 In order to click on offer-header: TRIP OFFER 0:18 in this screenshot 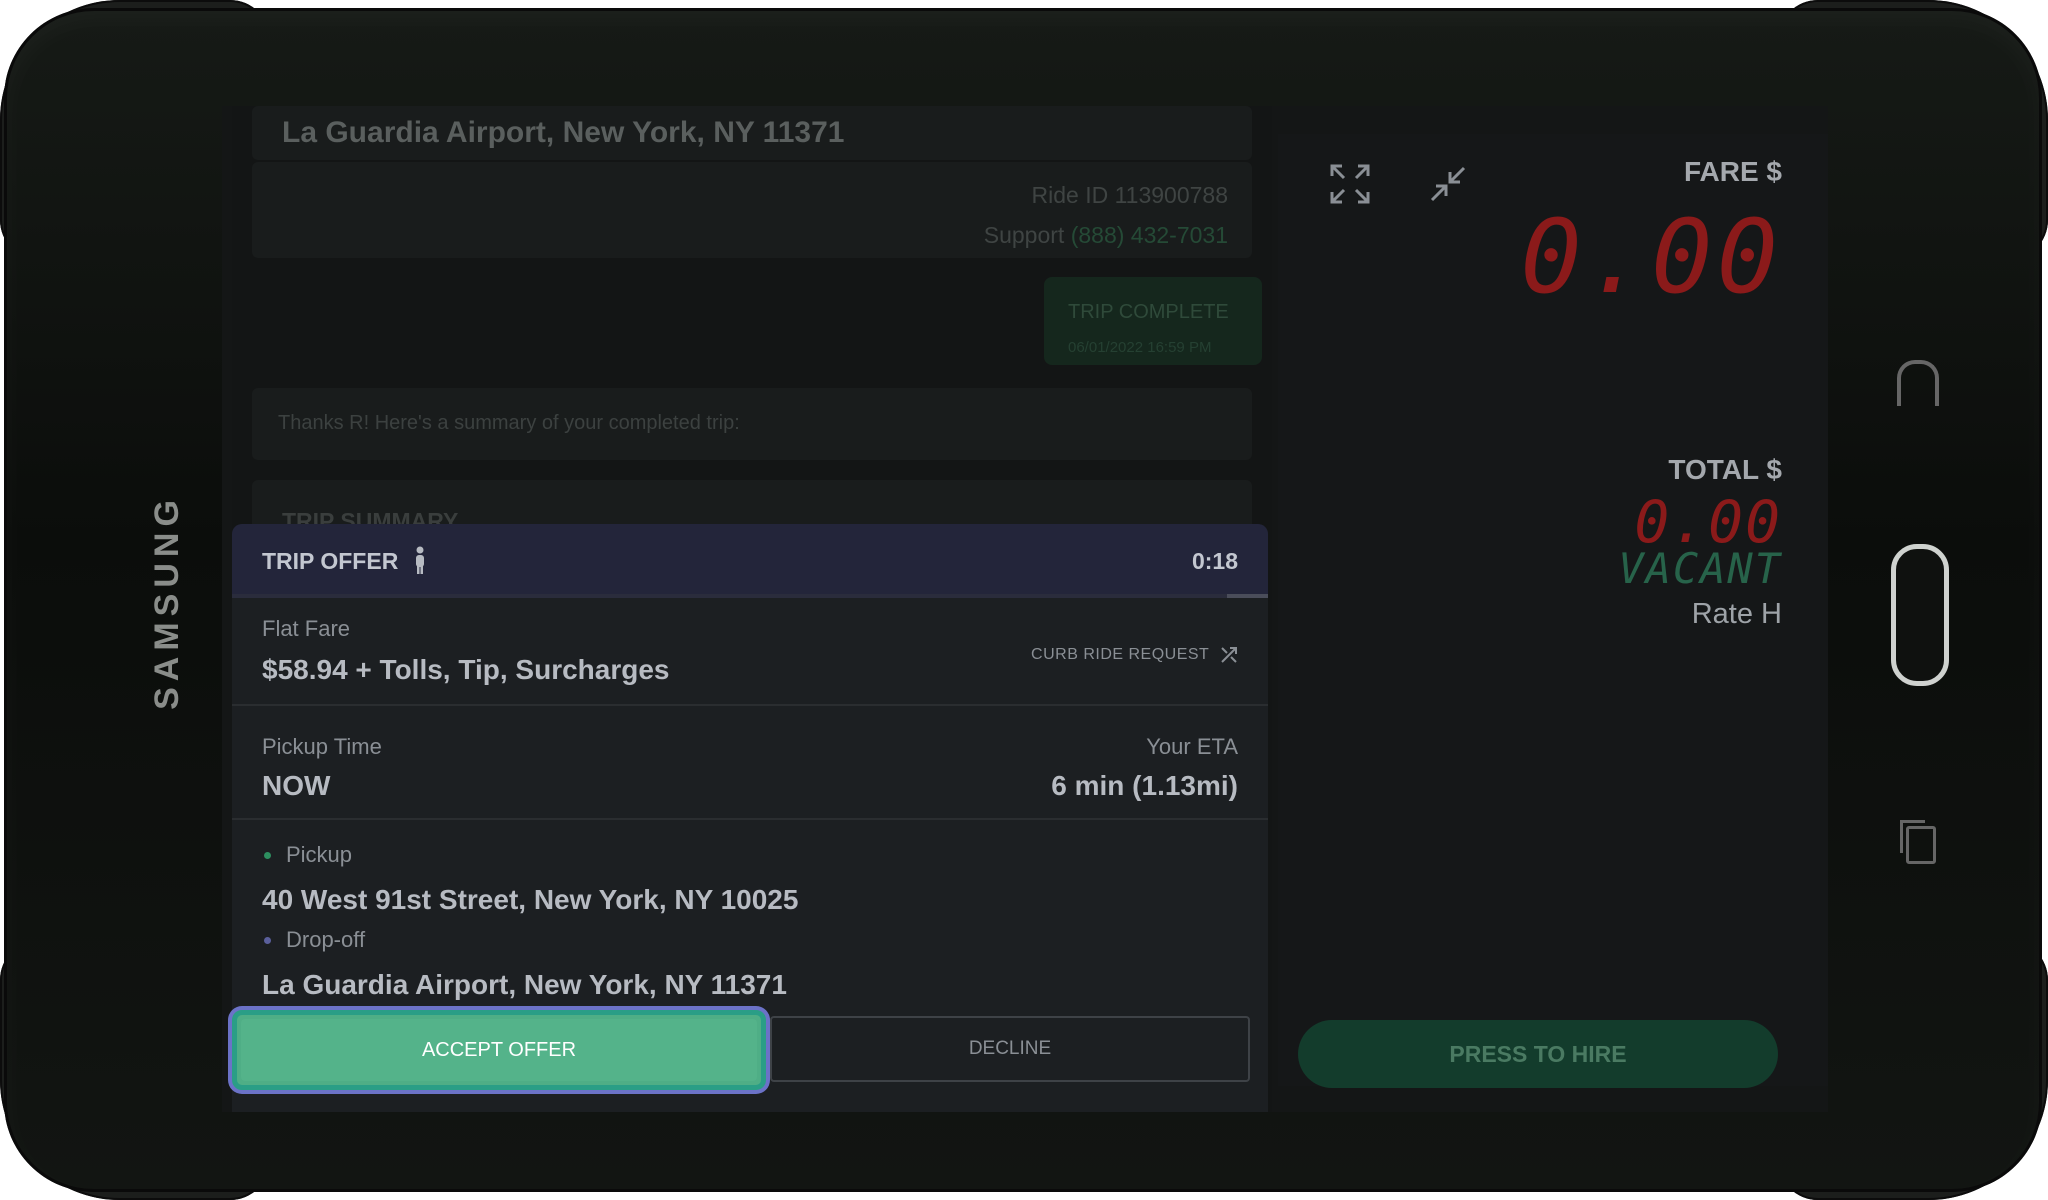, I will do `click(750, 561)`.